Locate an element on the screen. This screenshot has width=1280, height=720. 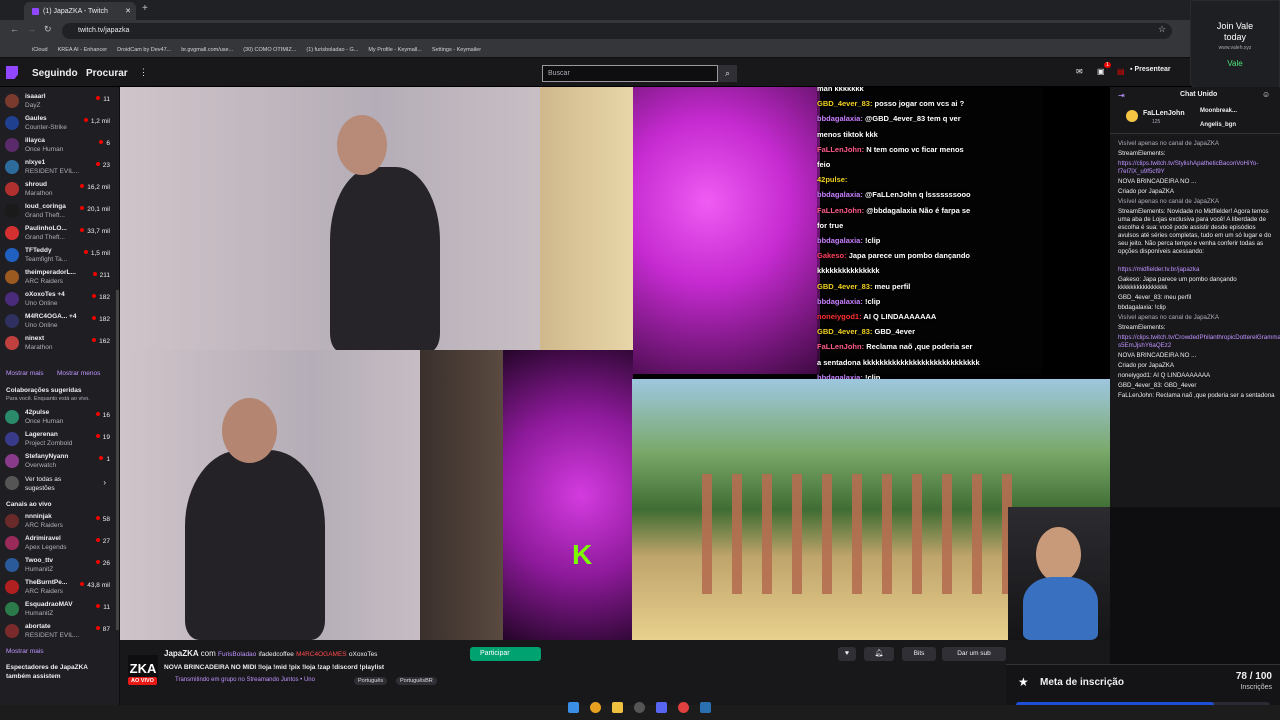
overlay-chat-user: 42pulse: is located at coordinates (832, 180).